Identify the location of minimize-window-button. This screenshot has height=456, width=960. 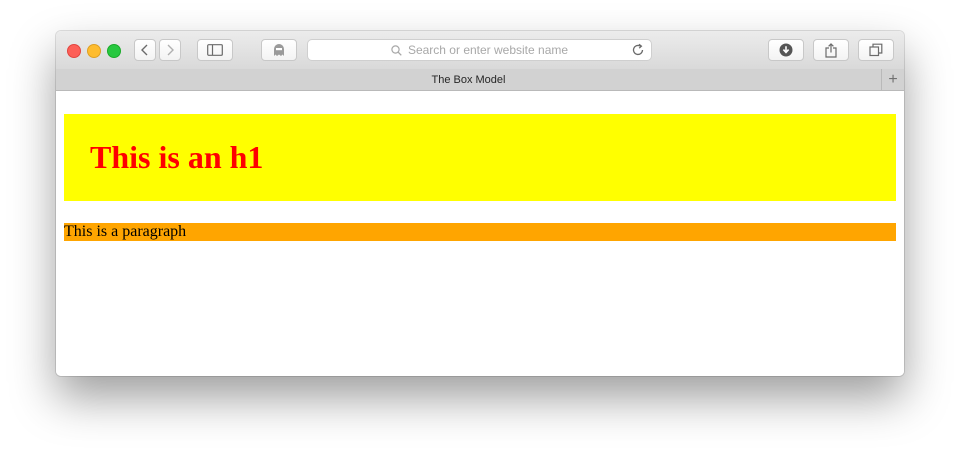
(94, 51).